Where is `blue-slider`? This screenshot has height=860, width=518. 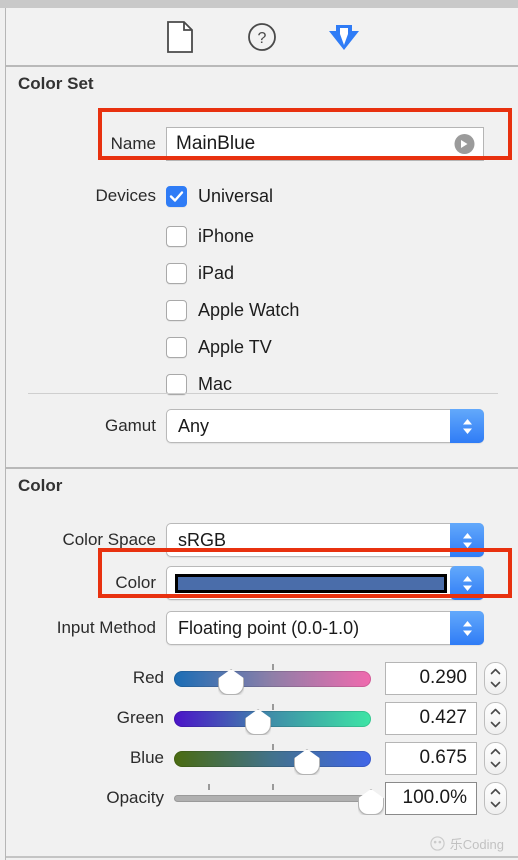
blue-slider is located at coordinates (272, 759).